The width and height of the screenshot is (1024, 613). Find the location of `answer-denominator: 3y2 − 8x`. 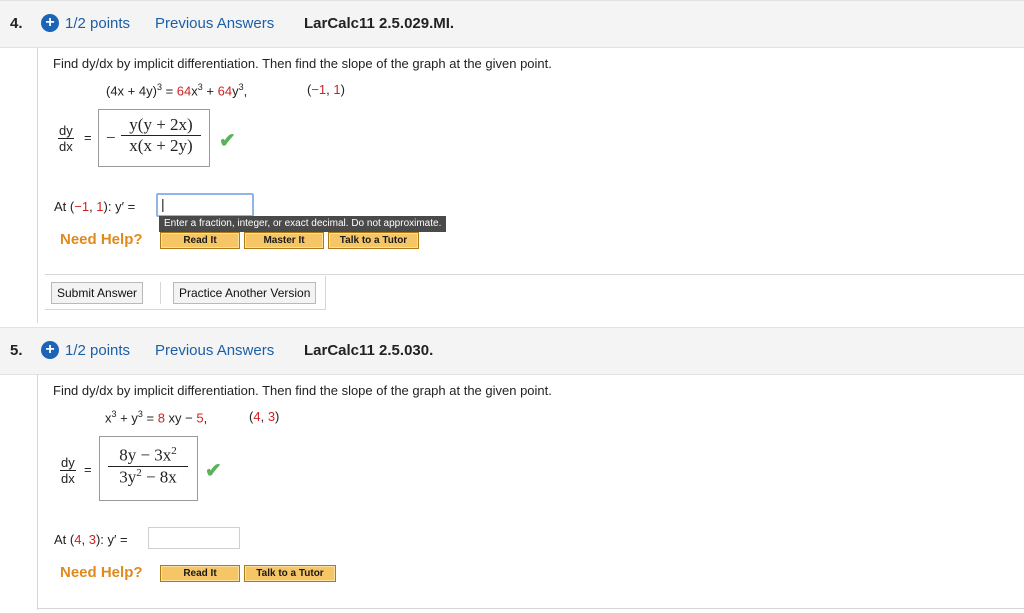

answer-denominator: 3y2 − 8x is located at coordinates (148, 477).